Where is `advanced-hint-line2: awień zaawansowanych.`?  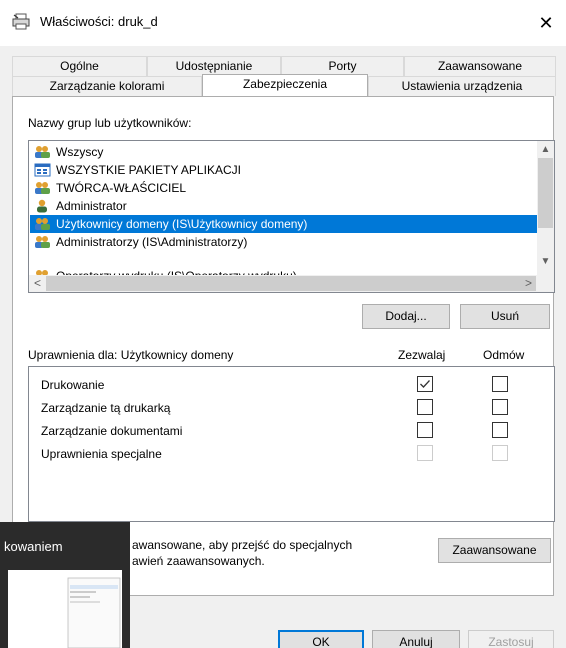 advanced-hint-line2: awień zaawansowanych. is located at coordinates (198, 561).